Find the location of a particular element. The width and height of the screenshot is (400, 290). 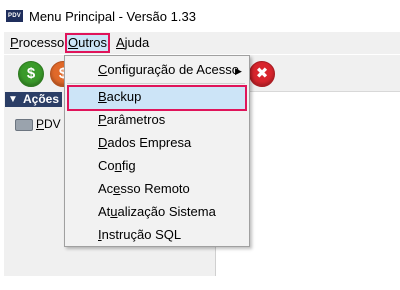

dollar-icon: $ is located at coordinates (31, 73).